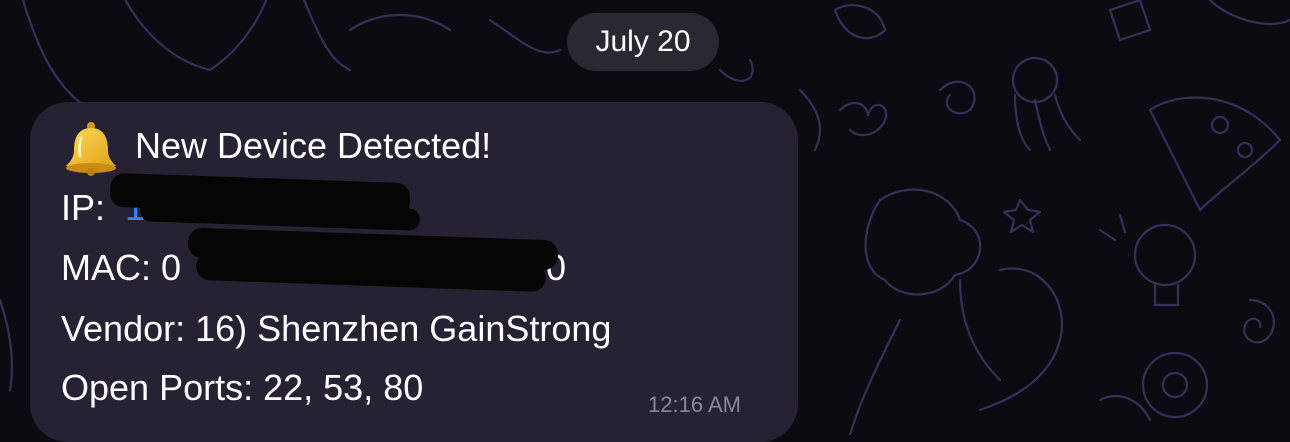 The width and height of the screenshot is (1290, 442). What do you see at coordinates (403, 328) in the screenshot?
I see `vendor-value: 16) Shenzhen GainStrong` at bounding box center [403, 328].